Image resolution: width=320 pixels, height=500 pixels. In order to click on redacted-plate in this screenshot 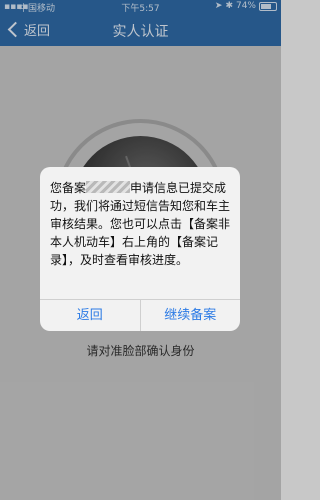, I will do `click(108, 187)`.